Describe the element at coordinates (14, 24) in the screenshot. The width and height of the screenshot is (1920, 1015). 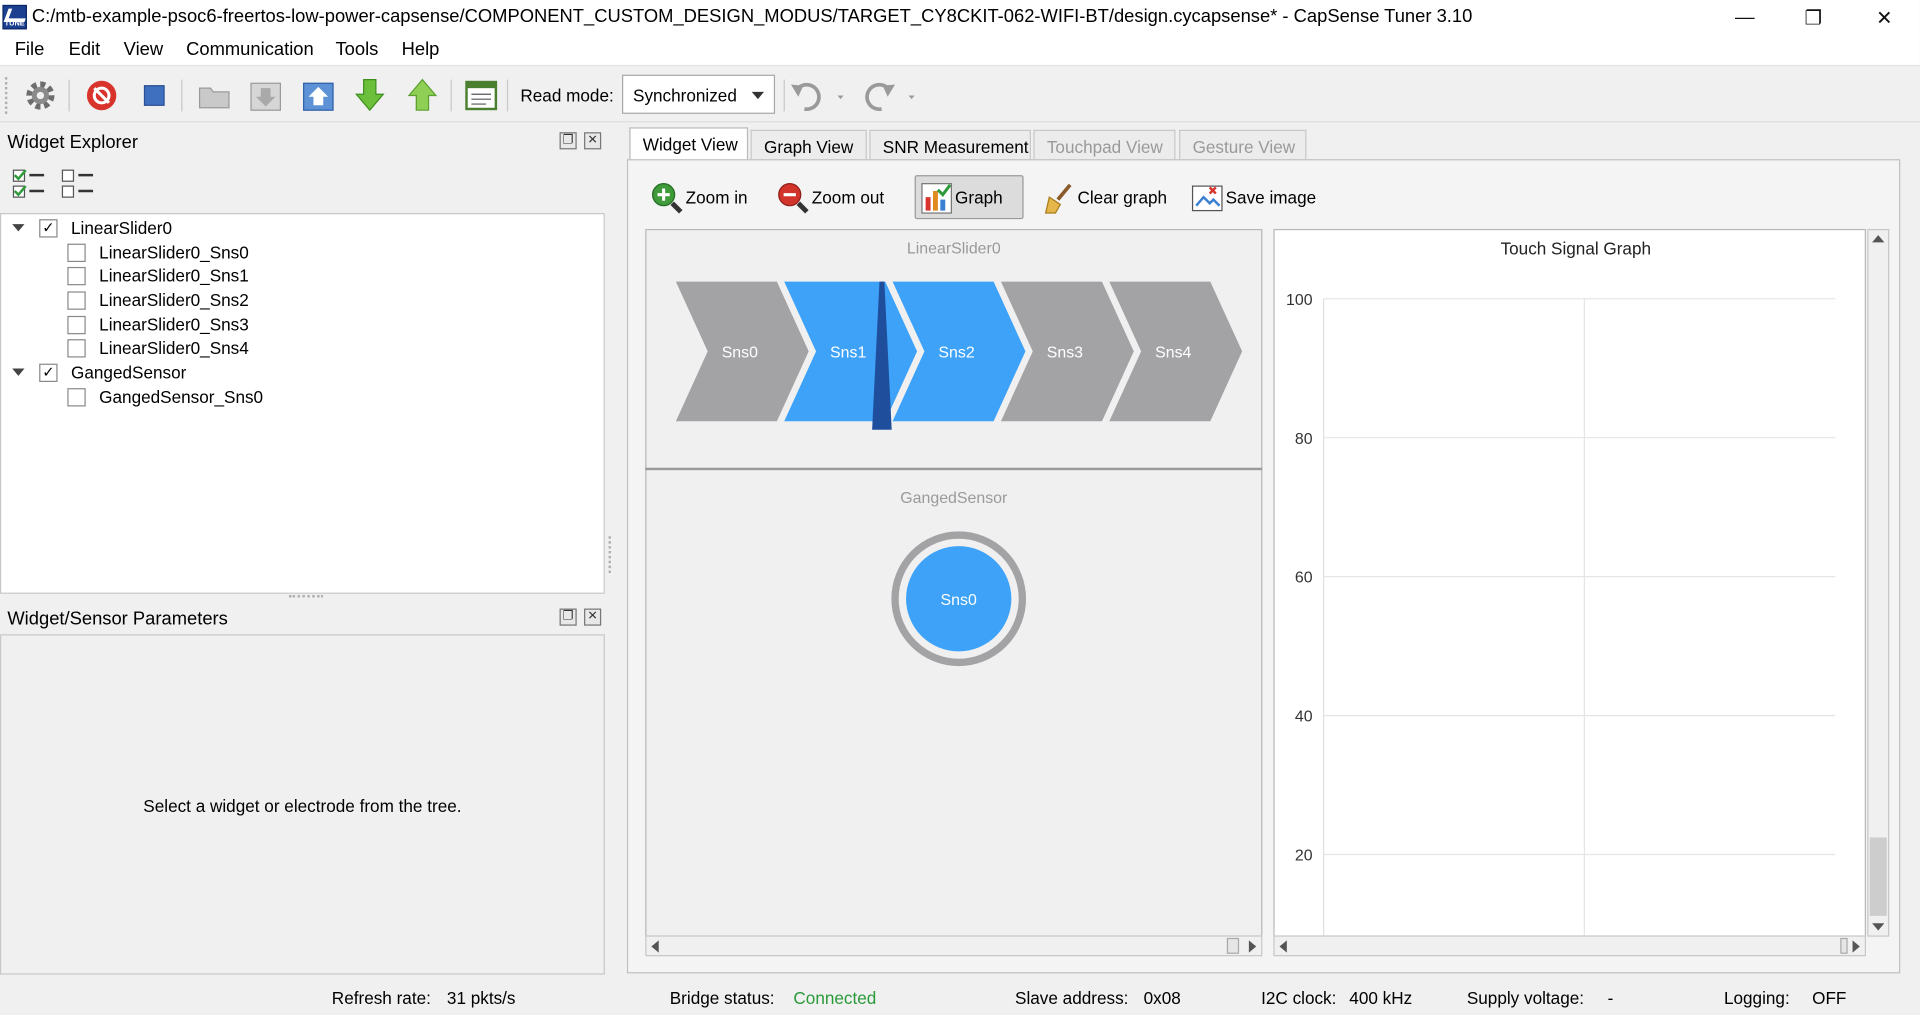
I see `app-icon-text: TUNE` at that location.